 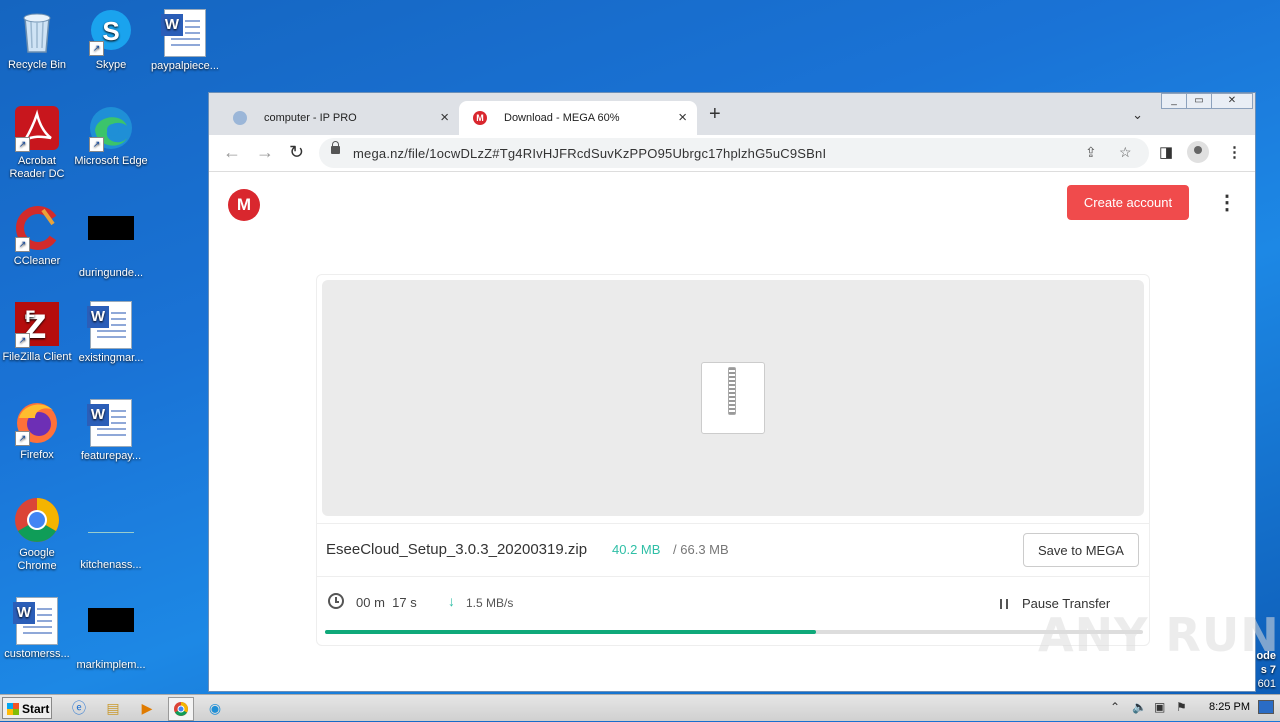 What do you see at coordinates (1229, 707) in the screenshot?
I see `taskbar-clock: 8:25 PM` at bounding box center [1229, 707].